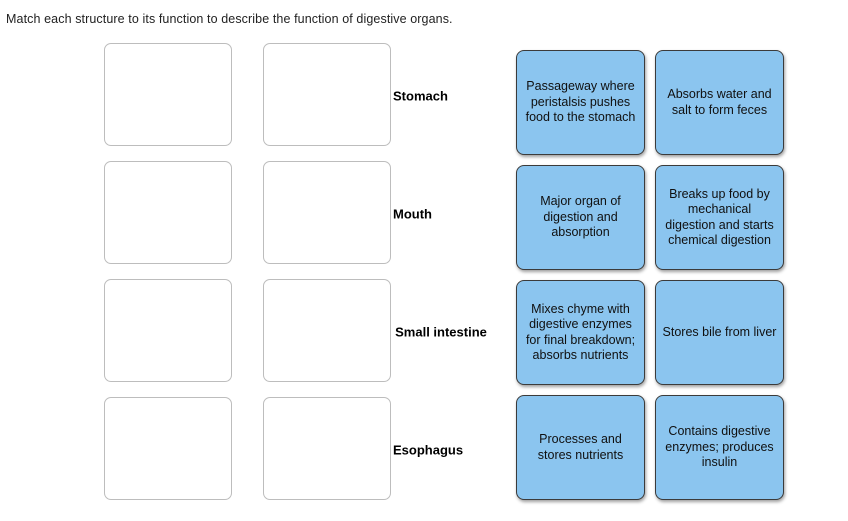  What do you see at coordinates (719, 102) in the screenshot?
I see `option-tile: Absorbs water and salt to form feces` at bounding box center [719, 102].